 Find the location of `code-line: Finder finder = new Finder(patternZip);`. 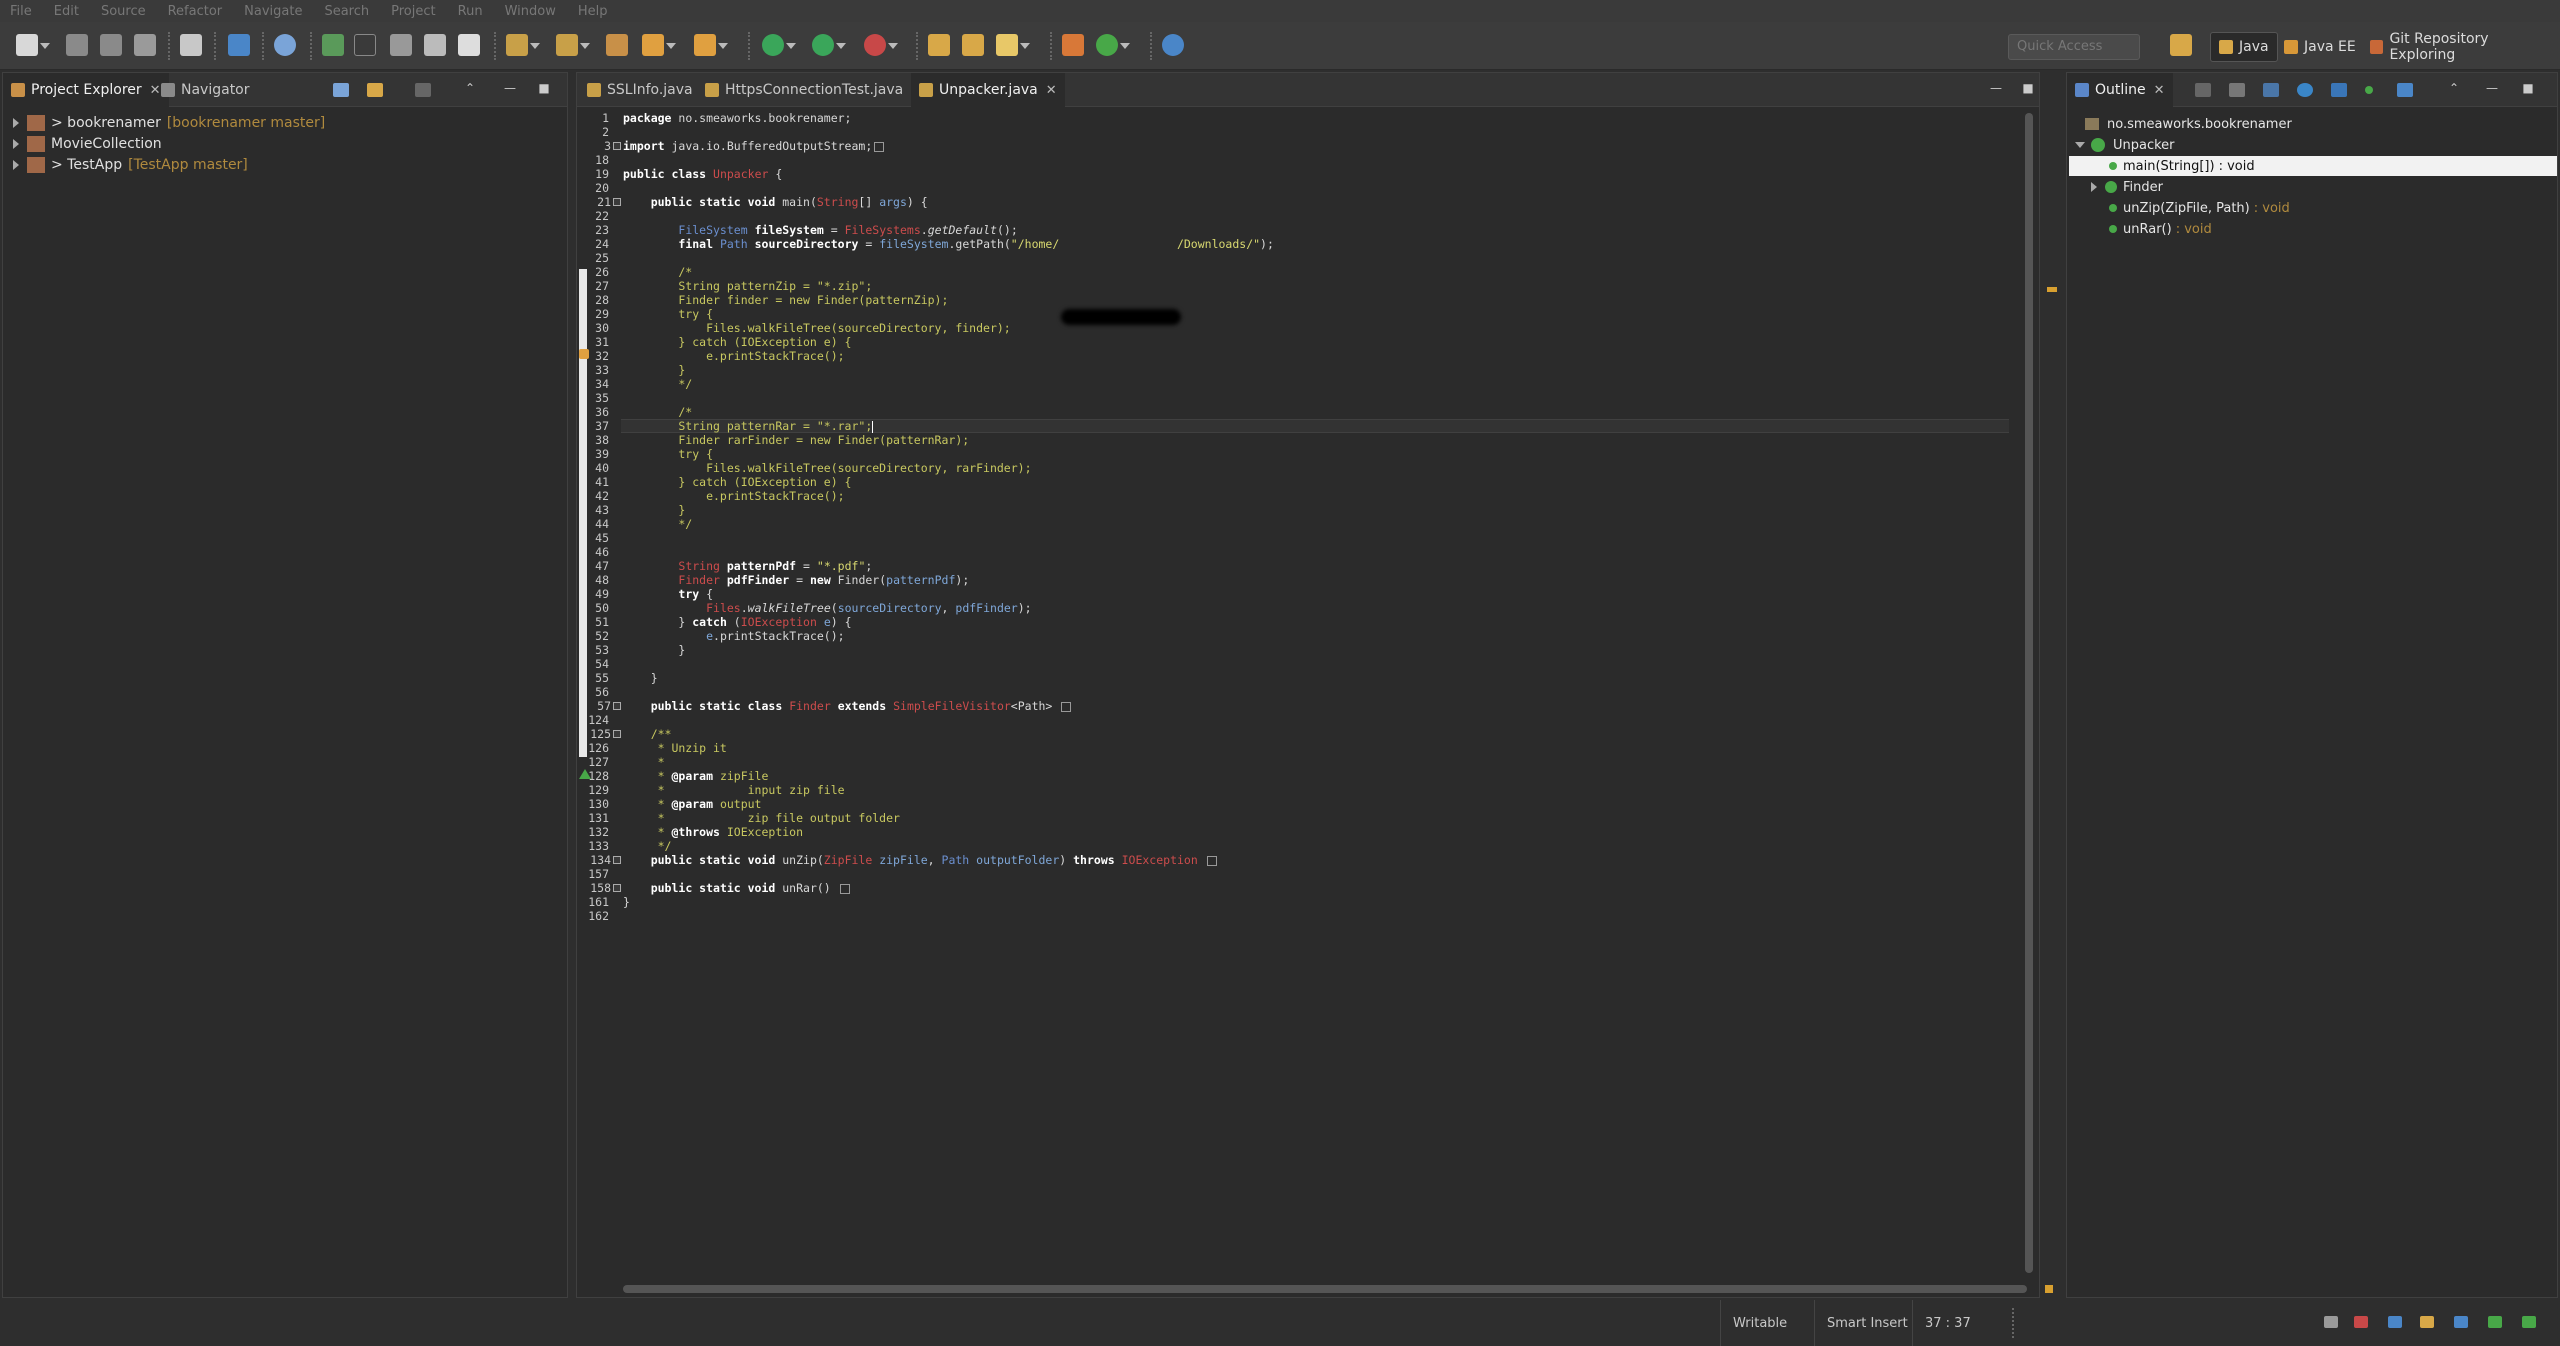

code-line: Finder finder = new Finder(patternZip); is located at coordinates (785, 300).